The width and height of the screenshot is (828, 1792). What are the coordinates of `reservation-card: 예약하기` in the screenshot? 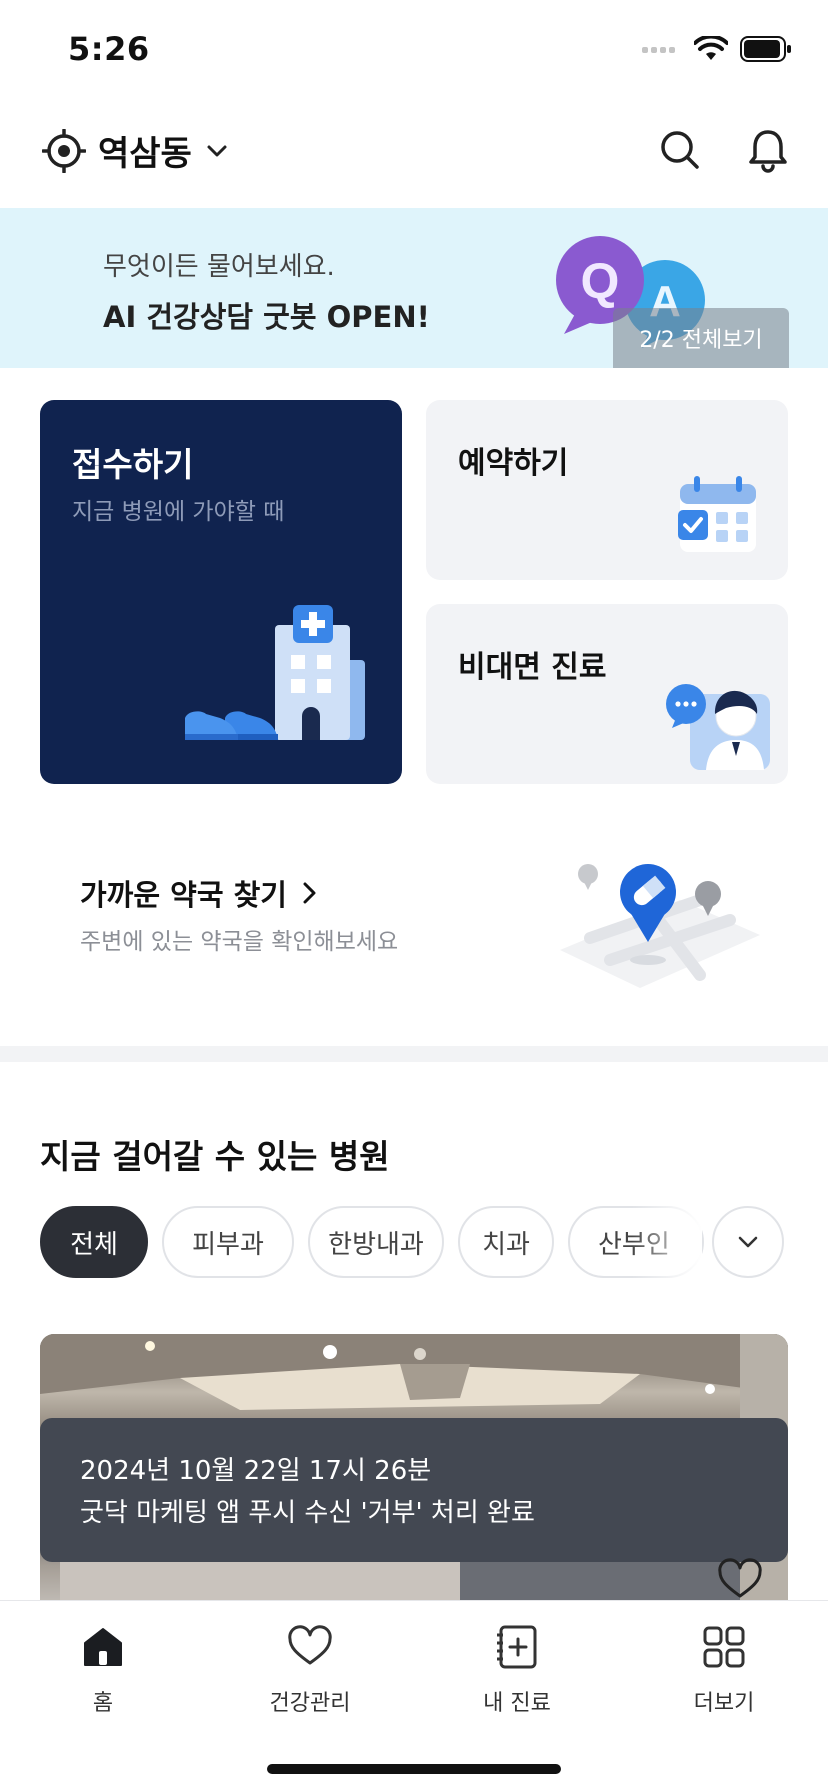 It's located at (607, 490).